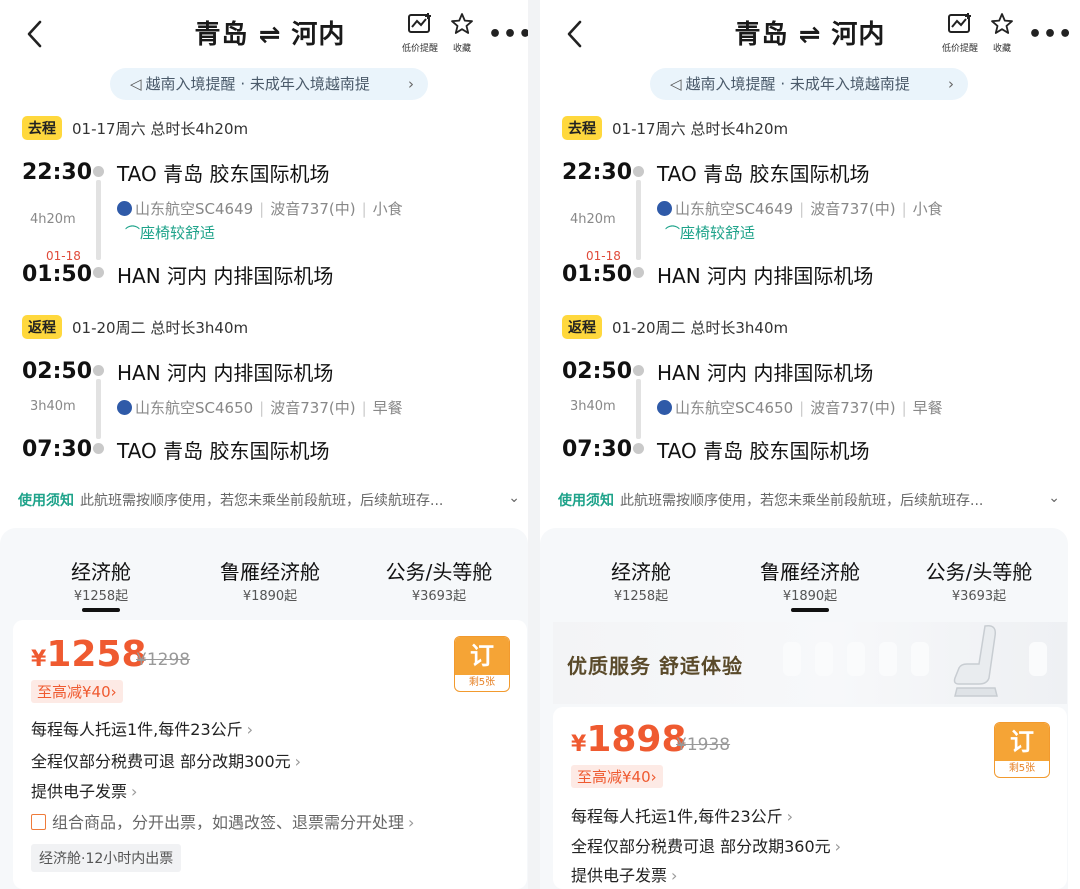 This screenshot has height=889, width=1080. What do you see at coordinates (53, 406) in the screenshot?
I see `return-duration: 3h40m` at bounding box center [53, 406].